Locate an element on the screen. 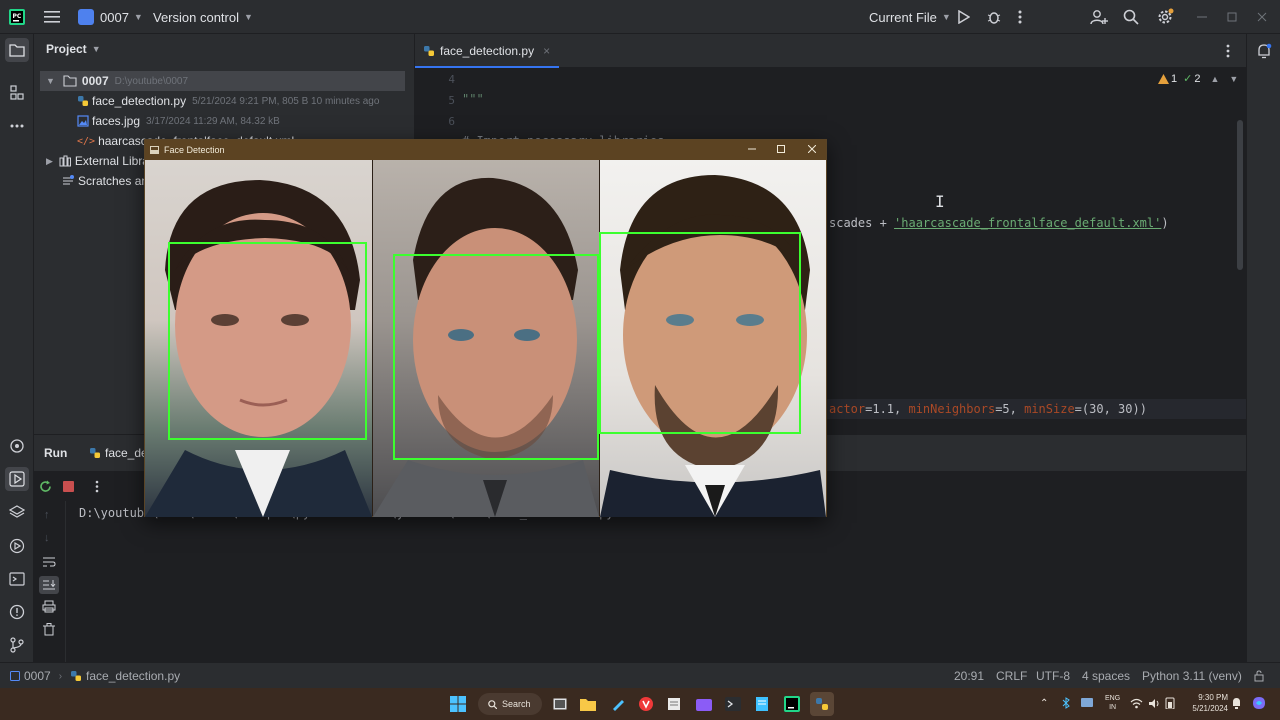 Image resolution: width=1280 pixels, height=720 pixels. root-folder-name: 0007 is located at coordinates (95, 81).